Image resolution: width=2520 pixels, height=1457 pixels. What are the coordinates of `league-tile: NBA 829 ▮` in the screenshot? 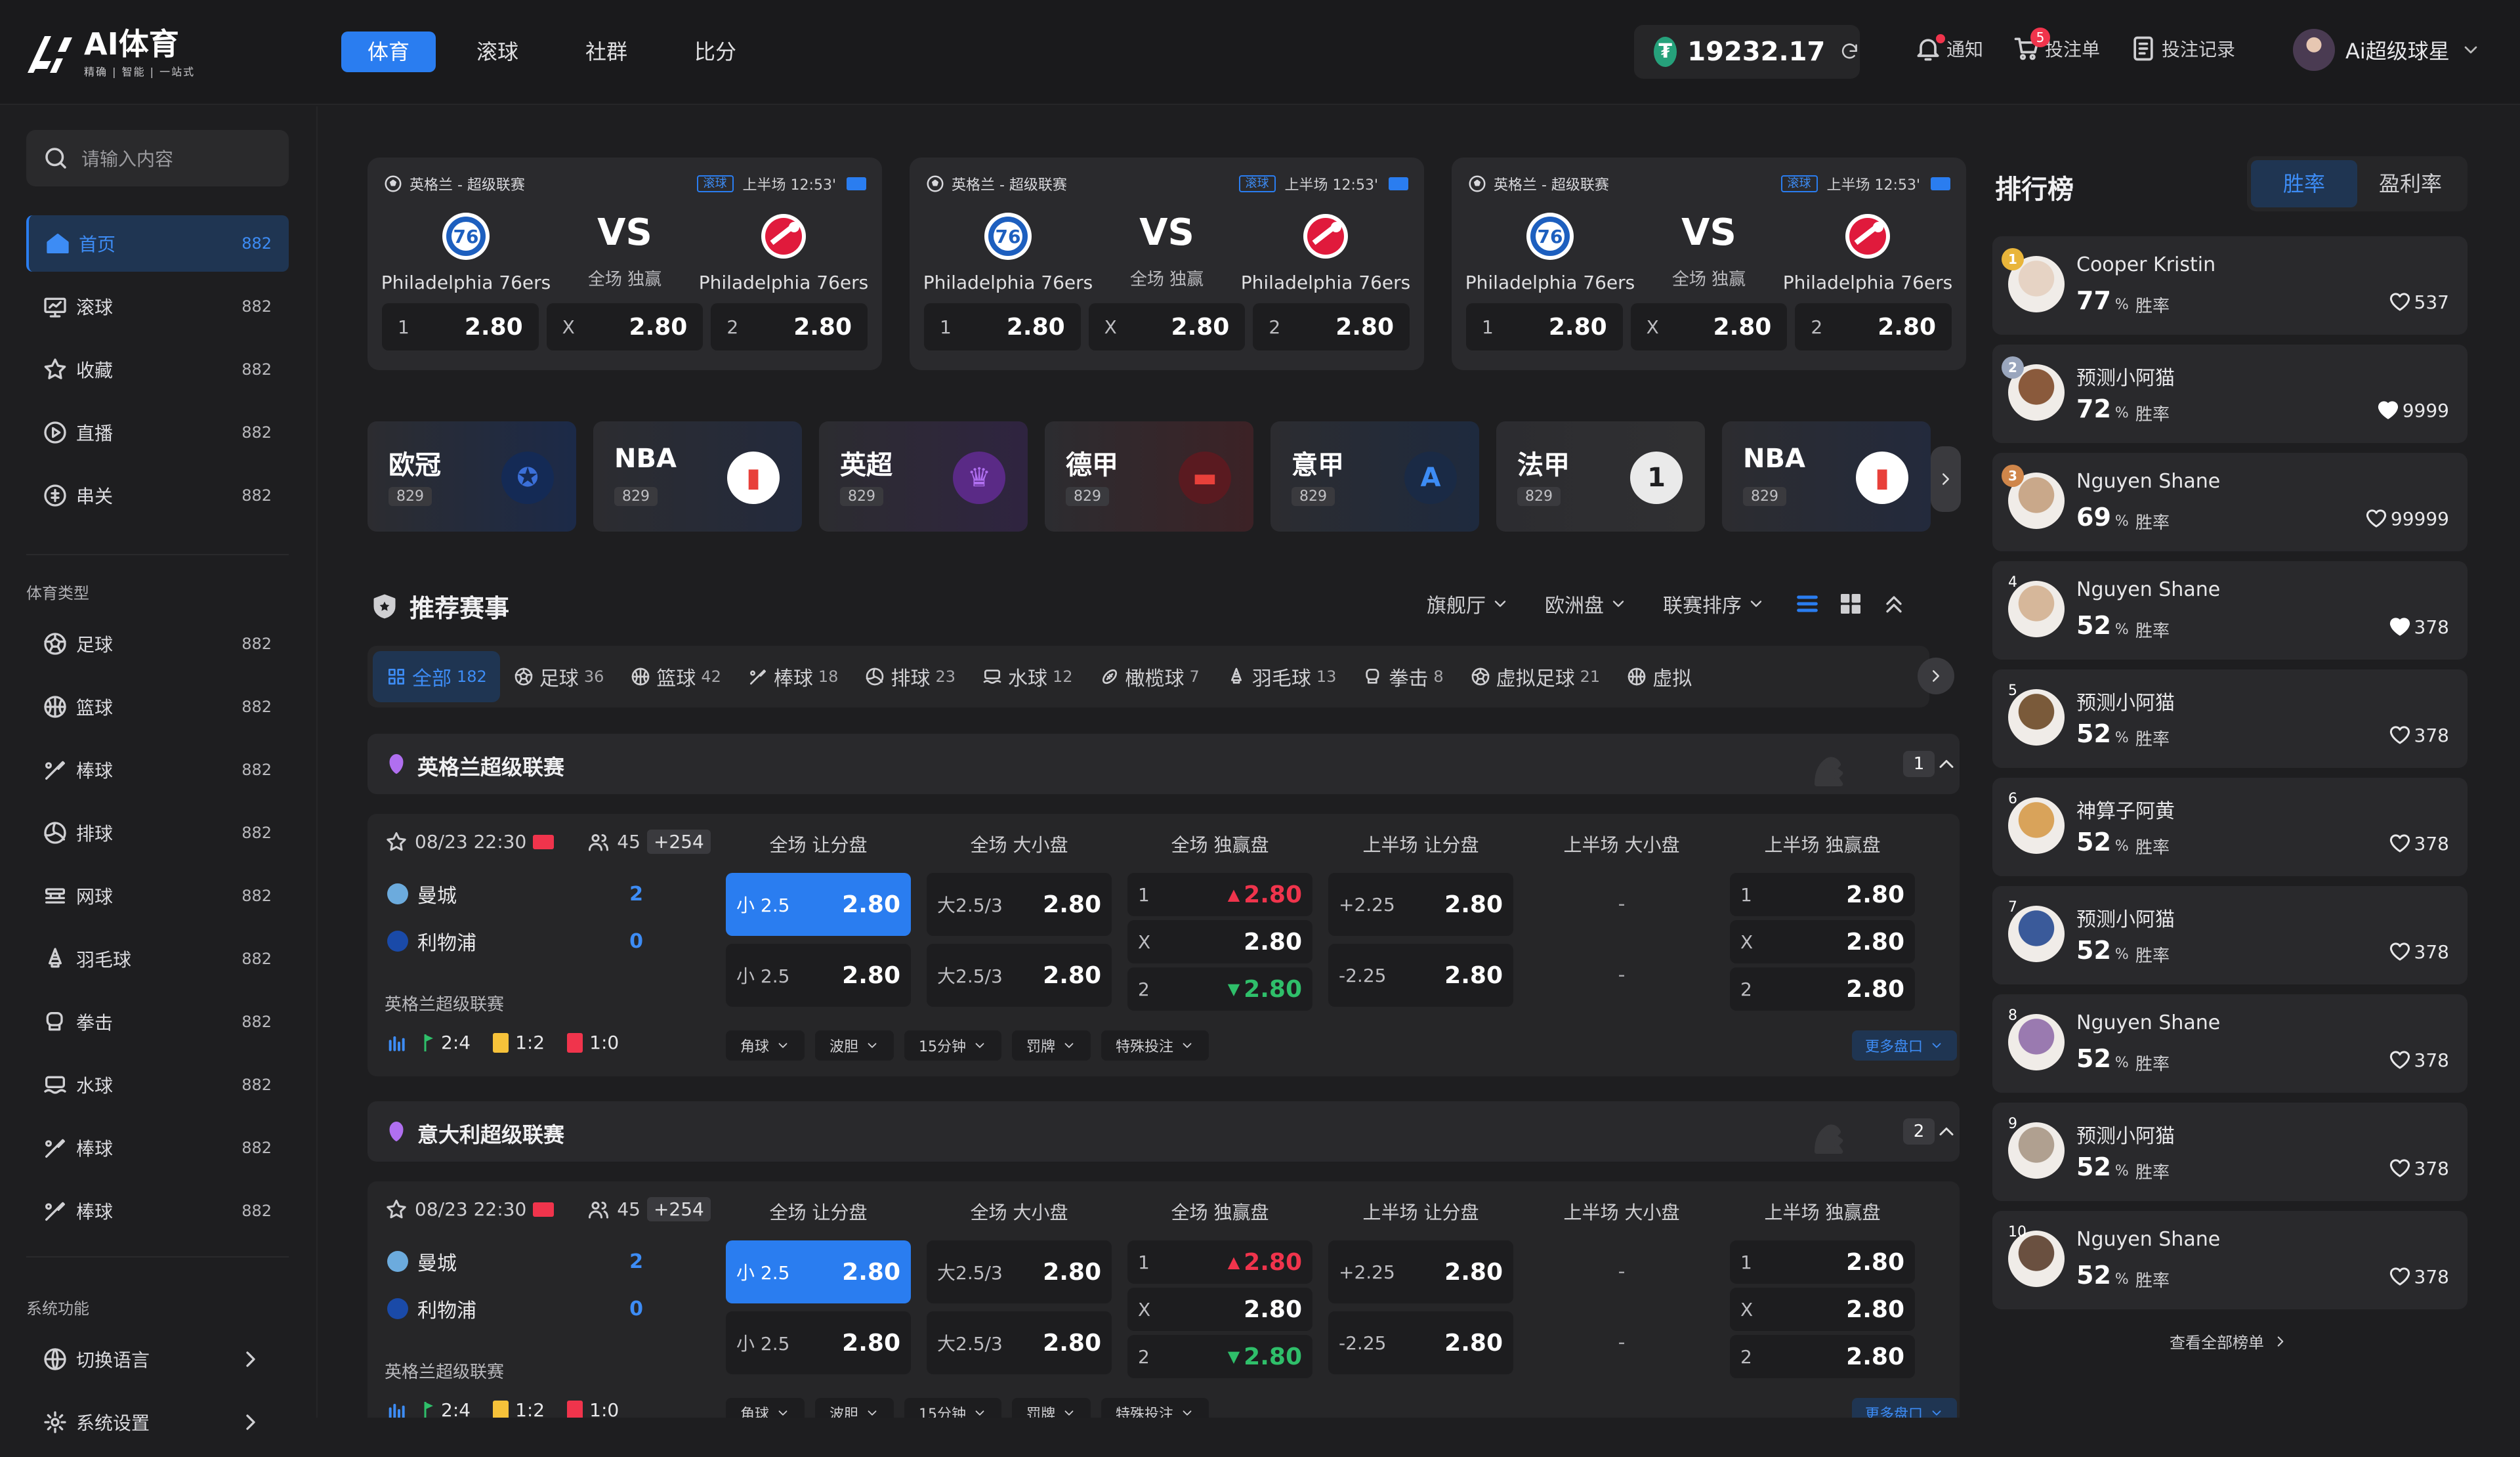 It's located at (1826, 476).